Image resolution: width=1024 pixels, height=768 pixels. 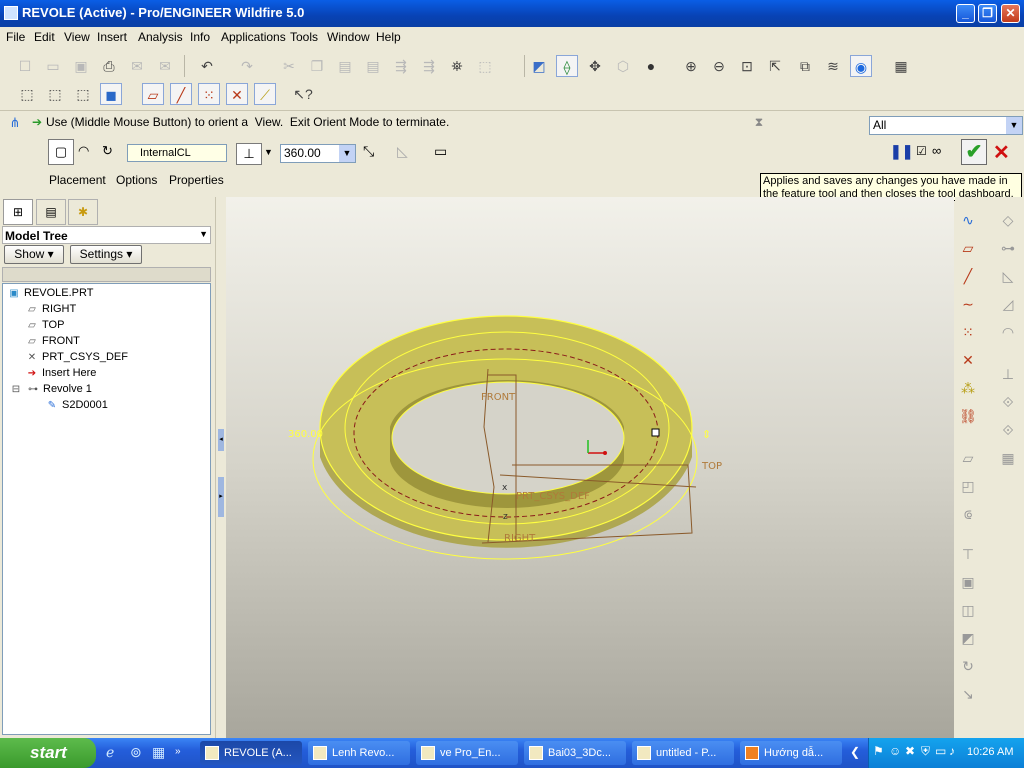 I want to click on axis-field: InternalCL, so click(x=177, y=153).